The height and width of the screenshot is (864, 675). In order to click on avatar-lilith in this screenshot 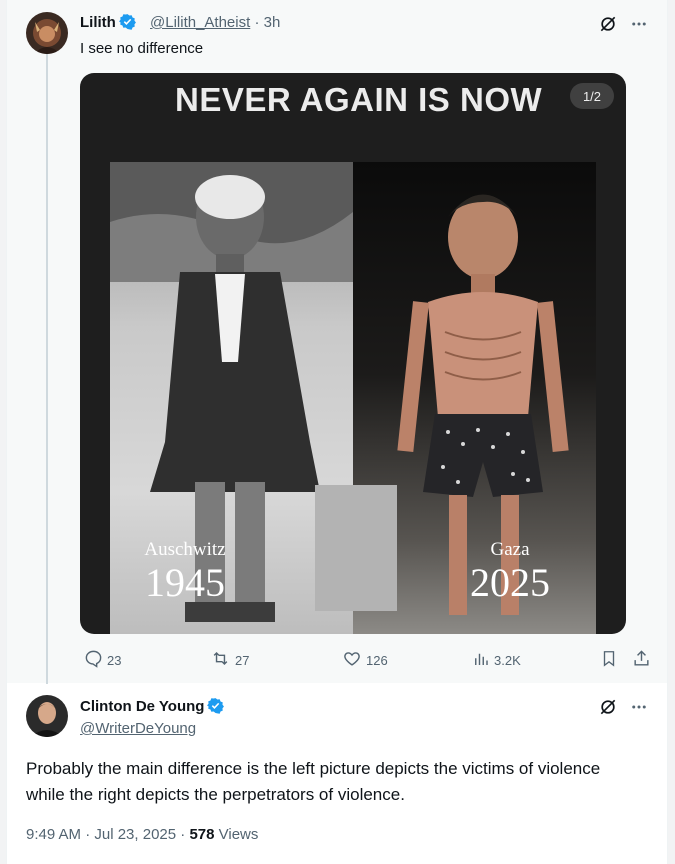, I will do `click(47, 33)`.